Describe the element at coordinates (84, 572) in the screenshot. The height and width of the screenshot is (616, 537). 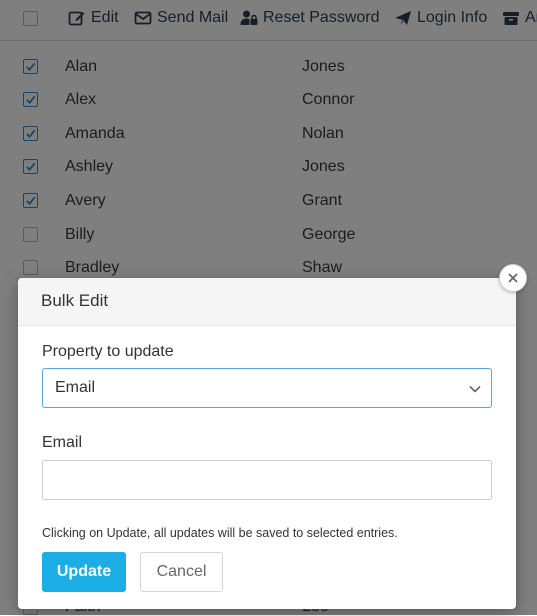
I see `update-button: Update` at that location.